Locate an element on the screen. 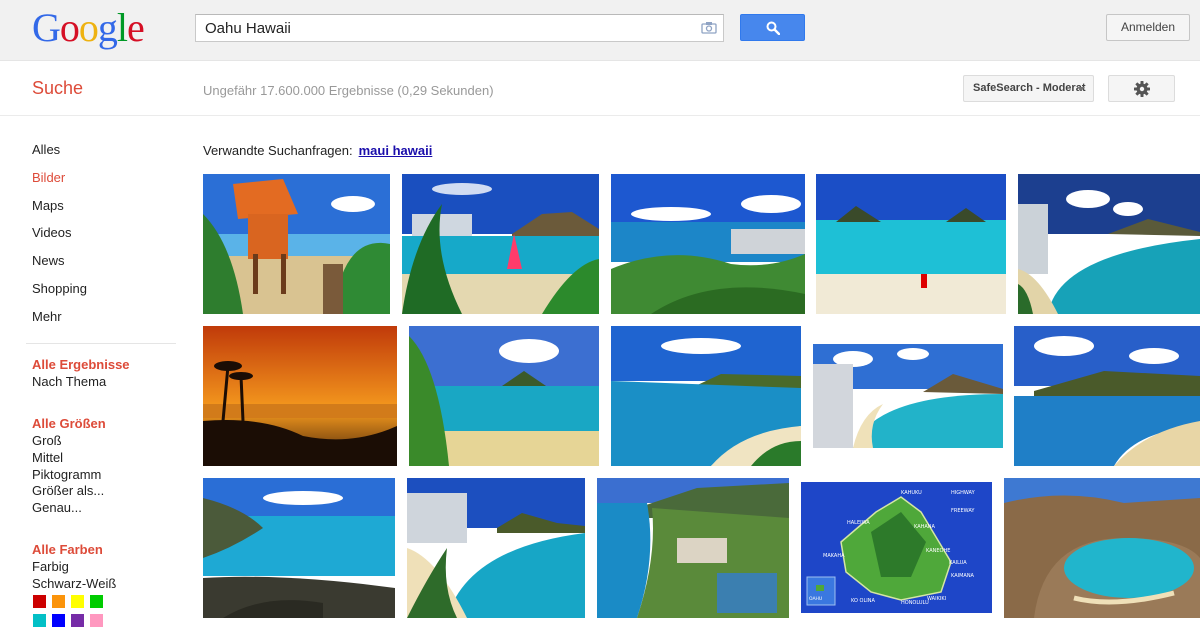  map-legend-freeway: FREEWAY is located at coordinates (963, 511).